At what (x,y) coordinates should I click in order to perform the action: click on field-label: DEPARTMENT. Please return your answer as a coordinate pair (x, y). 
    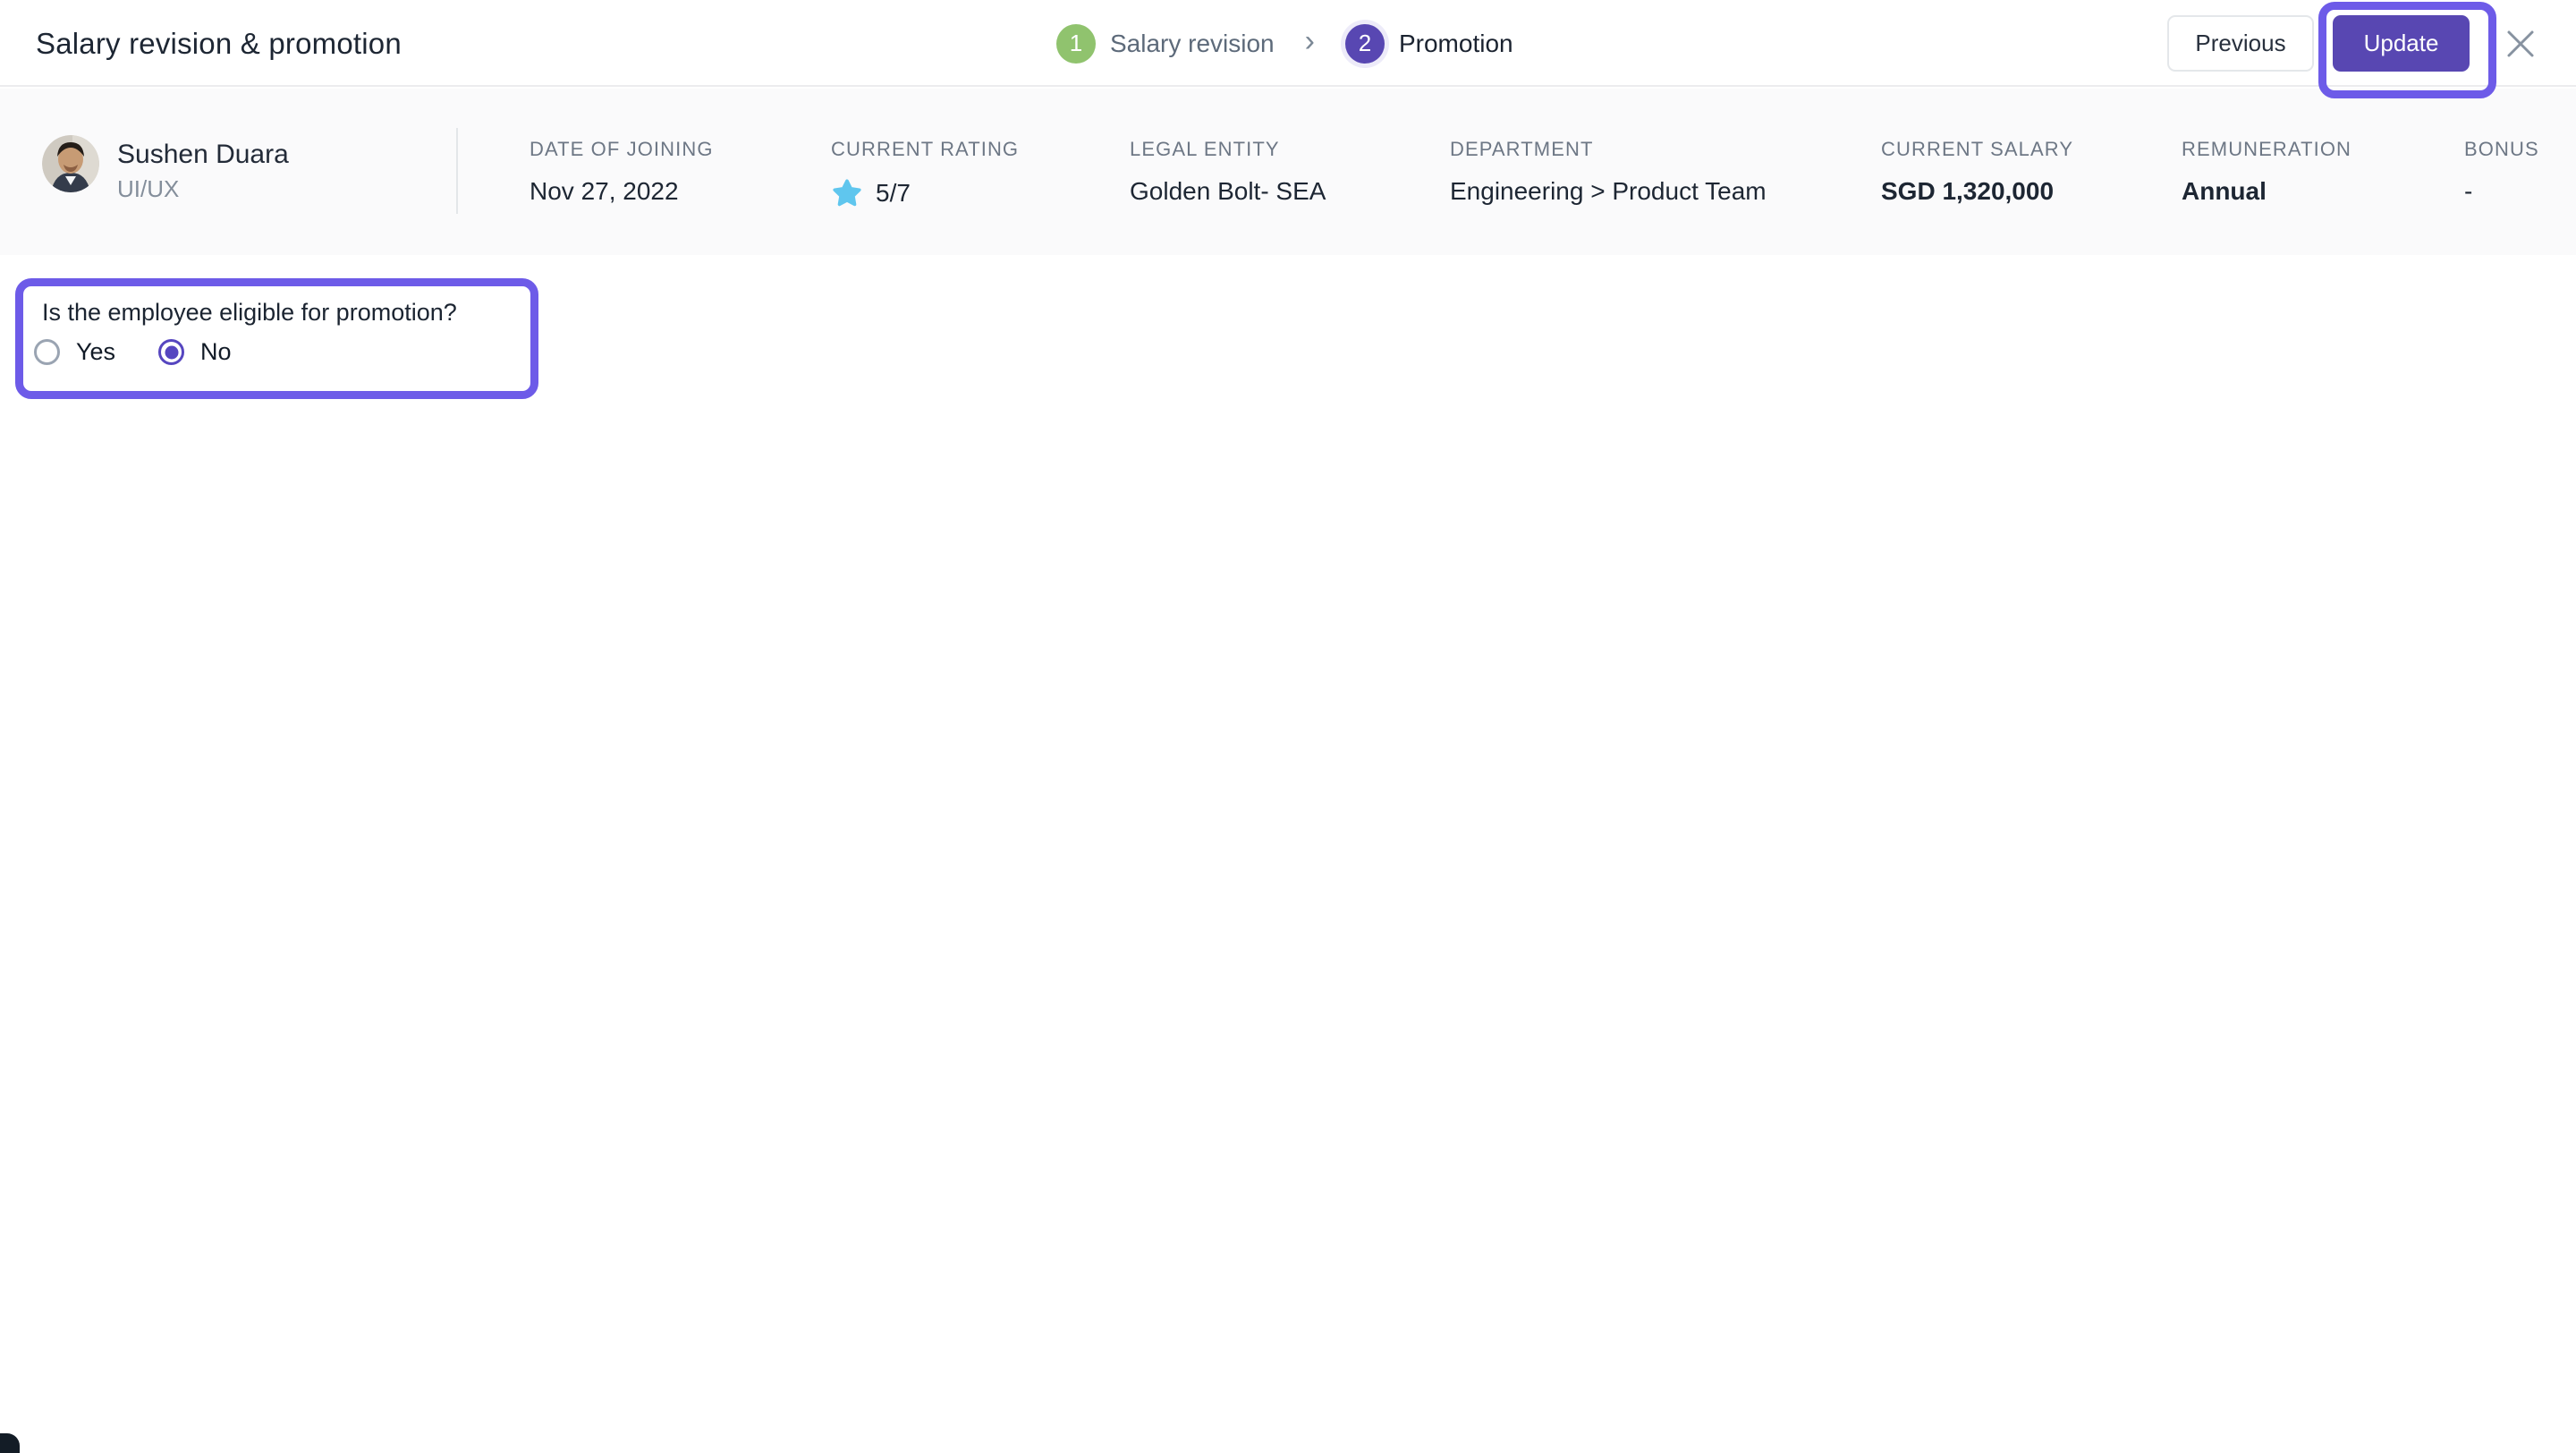
    Looking at the image, I should click on (1522, 149).